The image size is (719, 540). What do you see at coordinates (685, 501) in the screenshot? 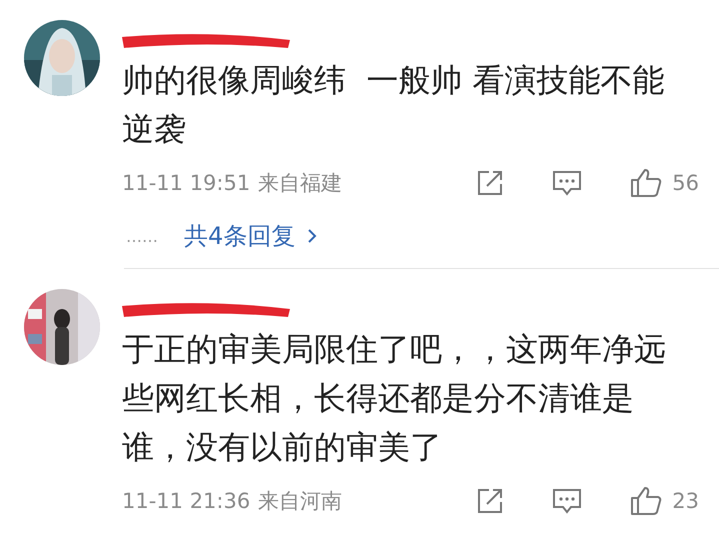
I see `like-count: 23` at bounding box center [685, 501].